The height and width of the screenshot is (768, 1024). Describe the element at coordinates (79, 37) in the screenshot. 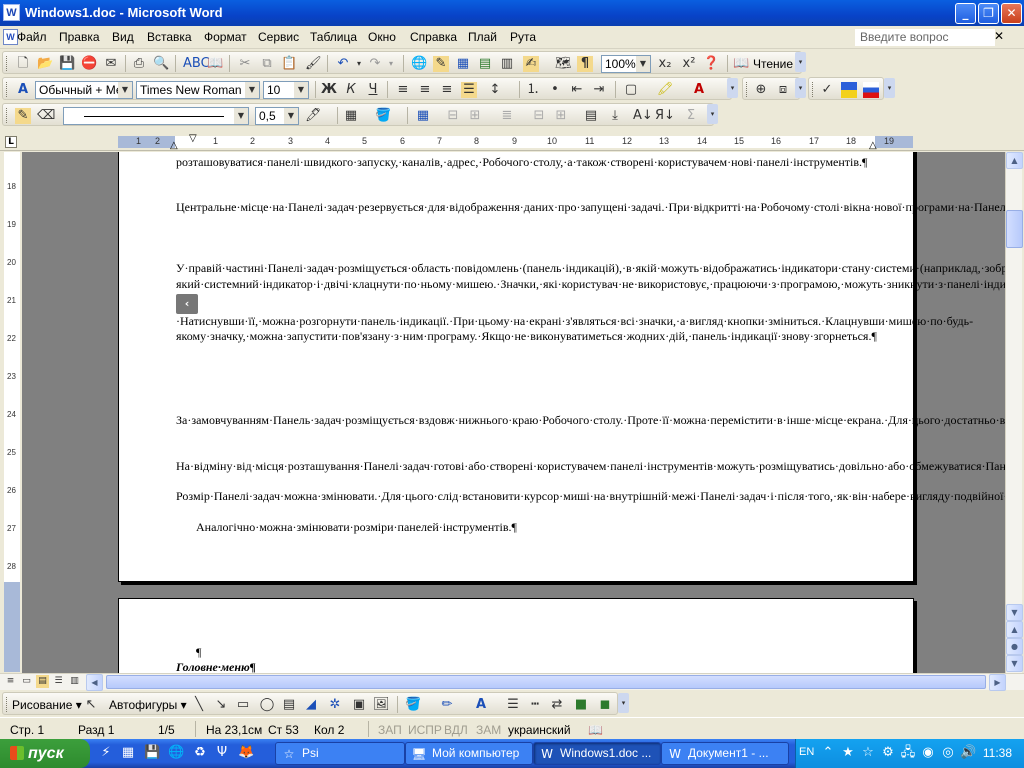

I see `menu-edit: Правка` at that location.